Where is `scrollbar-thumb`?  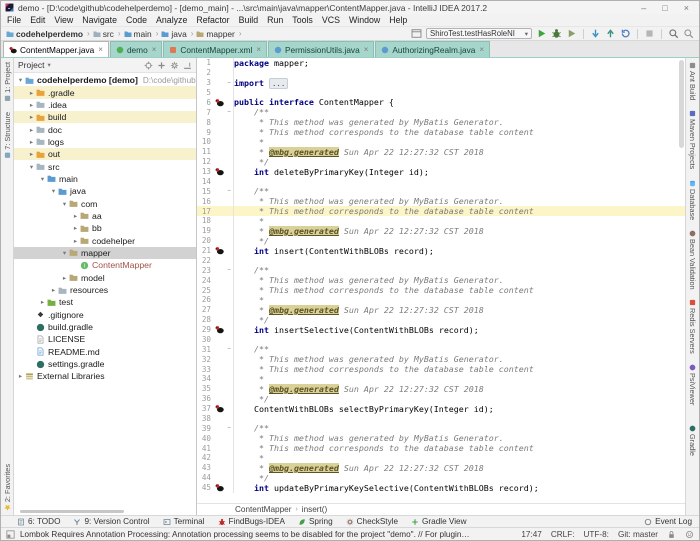 scrollbar-thumb is located at coordinates (681, 104).